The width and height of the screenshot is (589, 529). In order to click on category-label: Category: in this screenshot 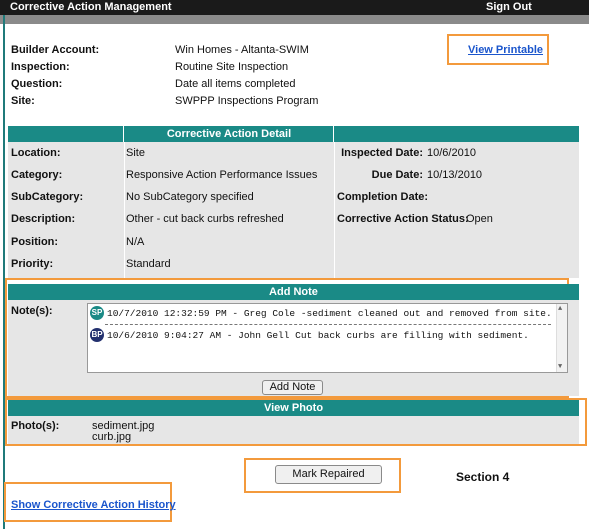, I will do `click(37, 175)`.